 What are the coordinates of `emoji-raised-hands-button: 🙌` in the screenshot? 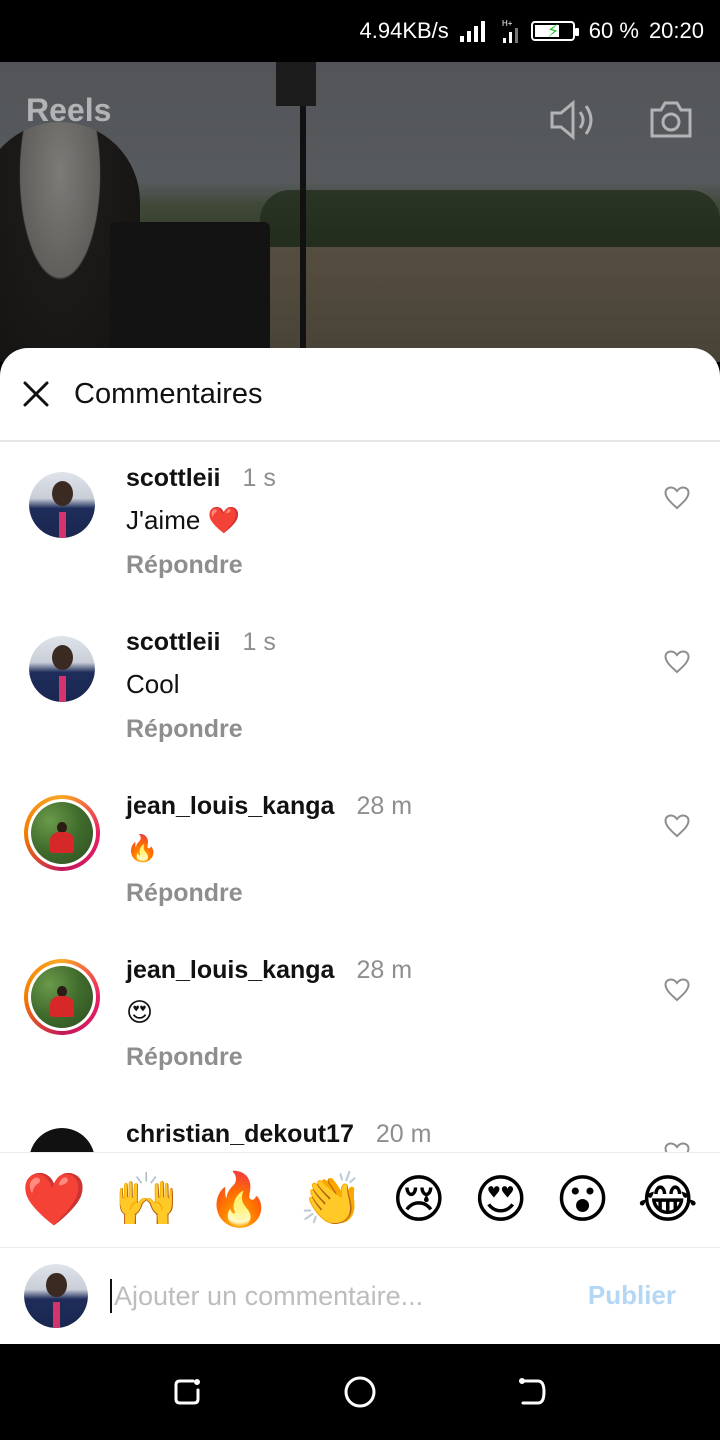 It's located at (146, 1200).